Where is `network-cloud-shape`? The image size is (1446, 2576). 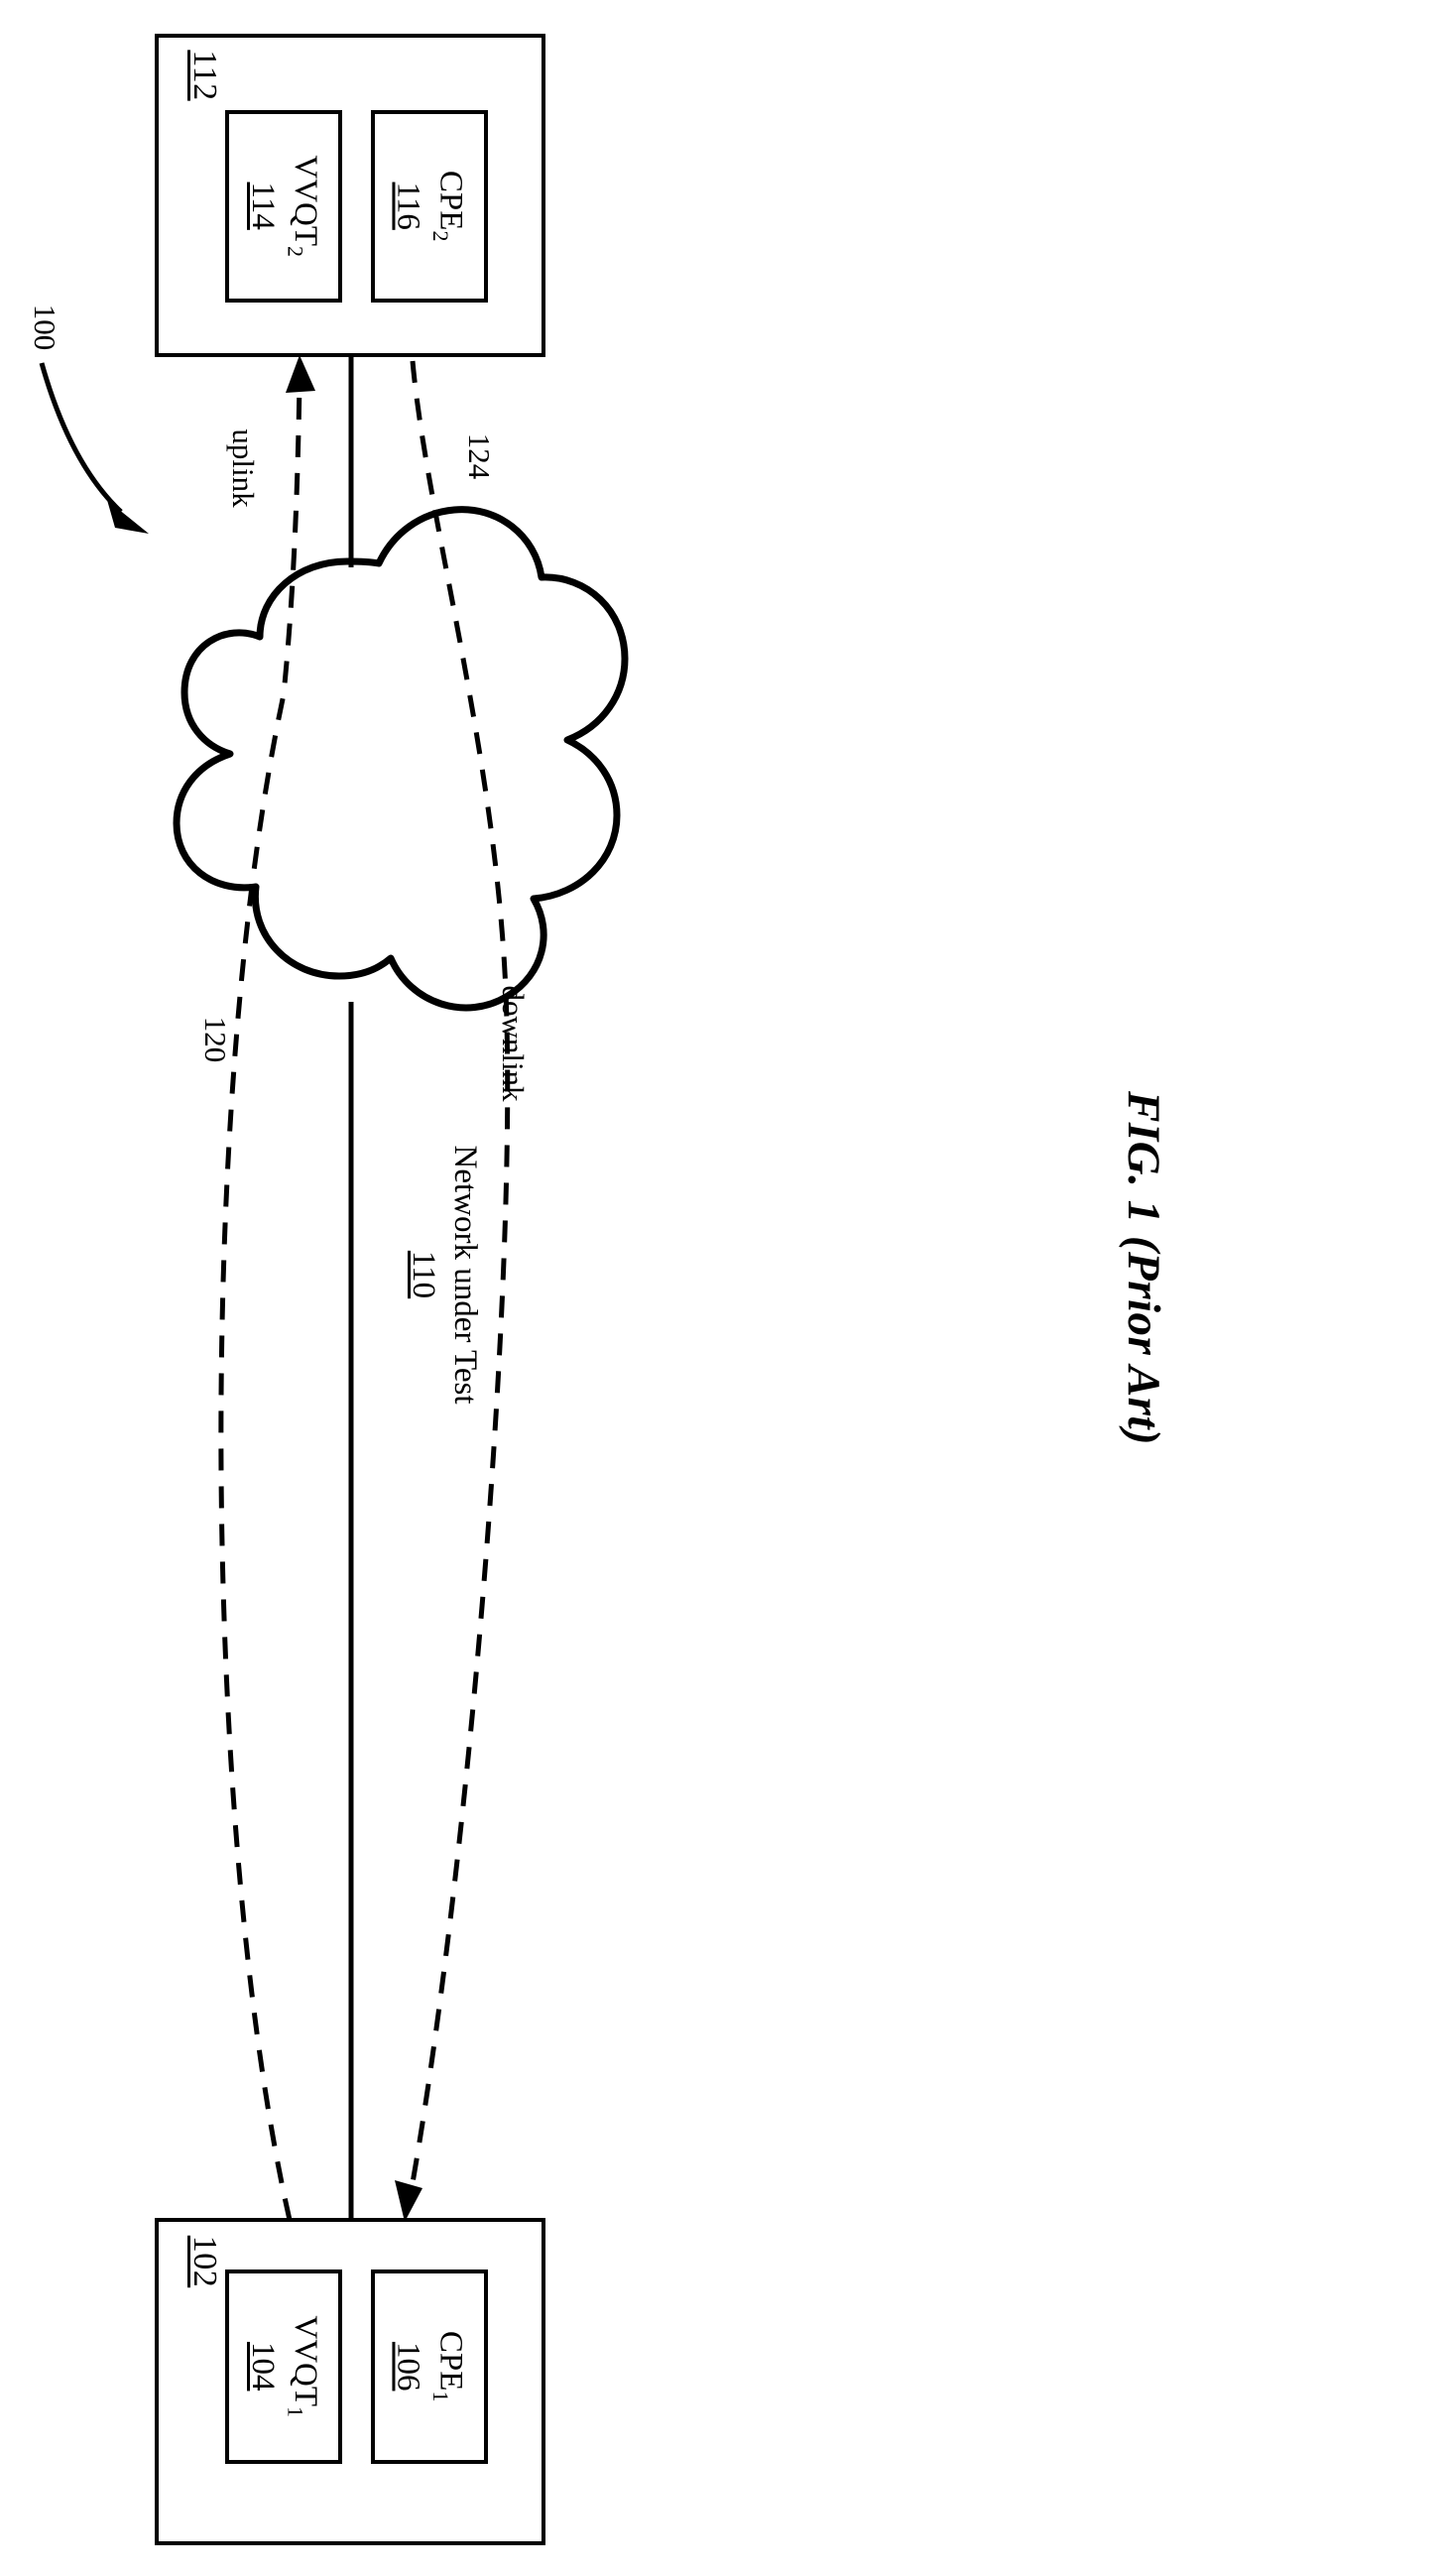
network-cloud-shape is located at coordinates (401, 759).